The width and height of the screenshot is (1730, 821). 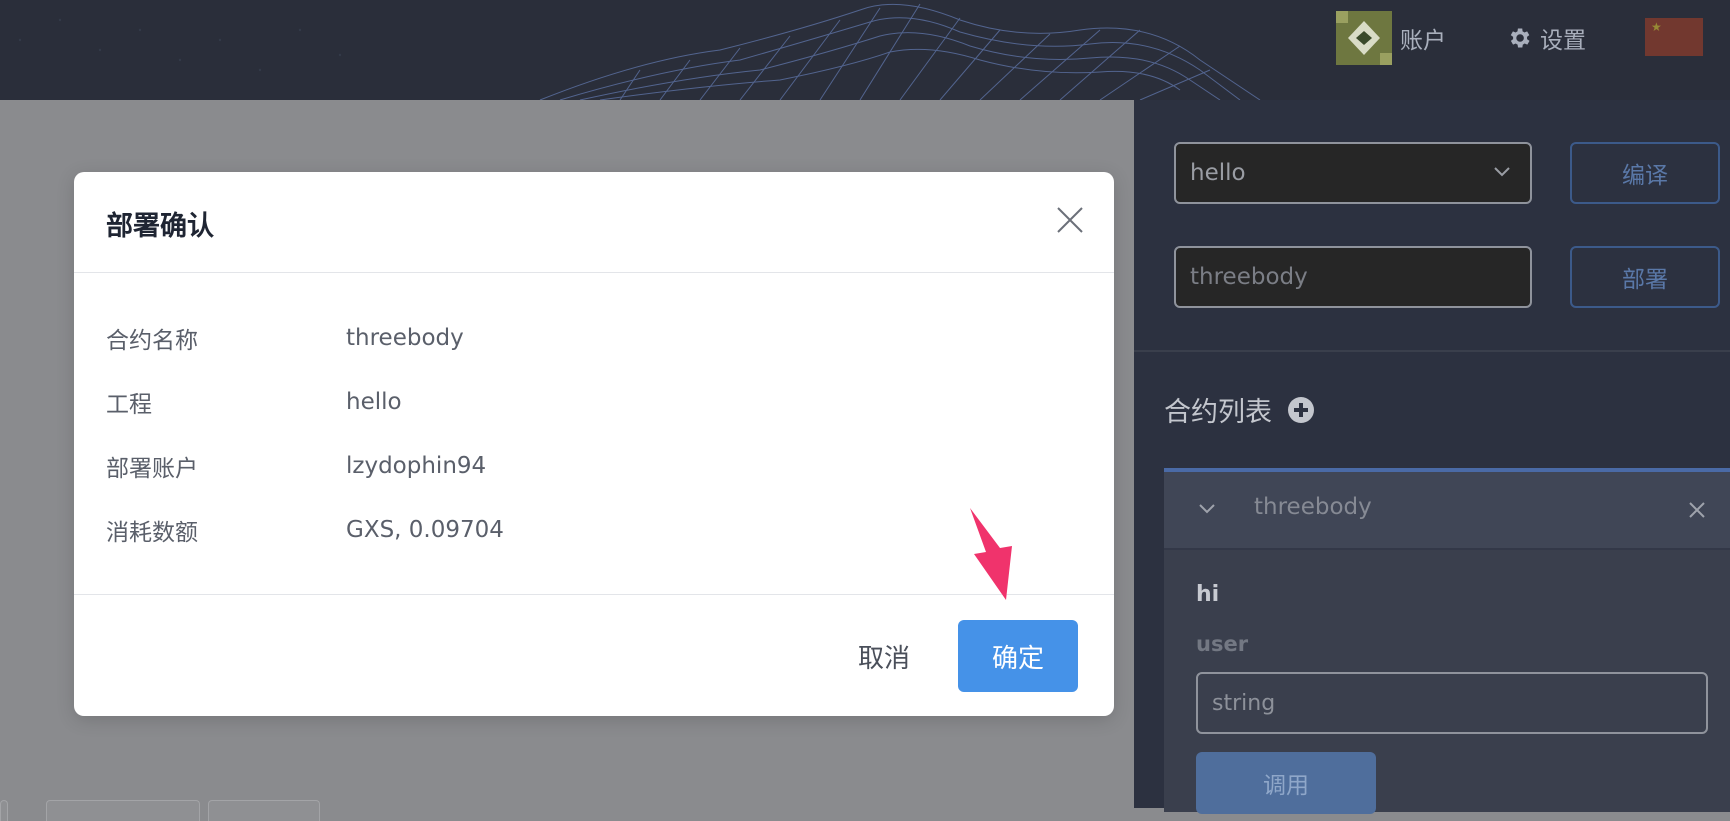 What do you see at coordinates (1353, 173) in the screenshot?
I see `project-select: hello` at bounding box center [1353, 173].